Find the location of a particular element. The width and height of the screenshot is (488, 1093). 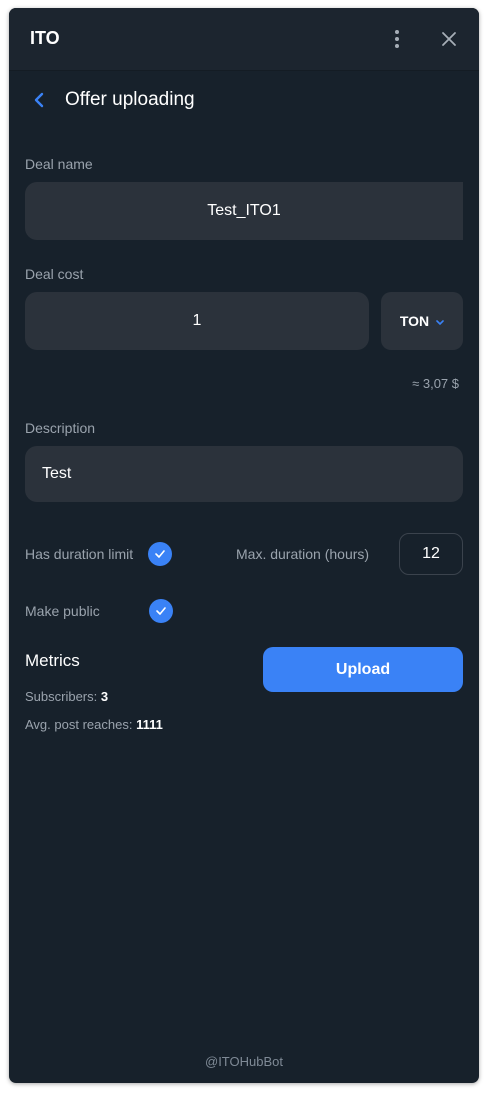

cost-usd-estimate: ≈ 3,07 $ is located at coordinates (435, 383).